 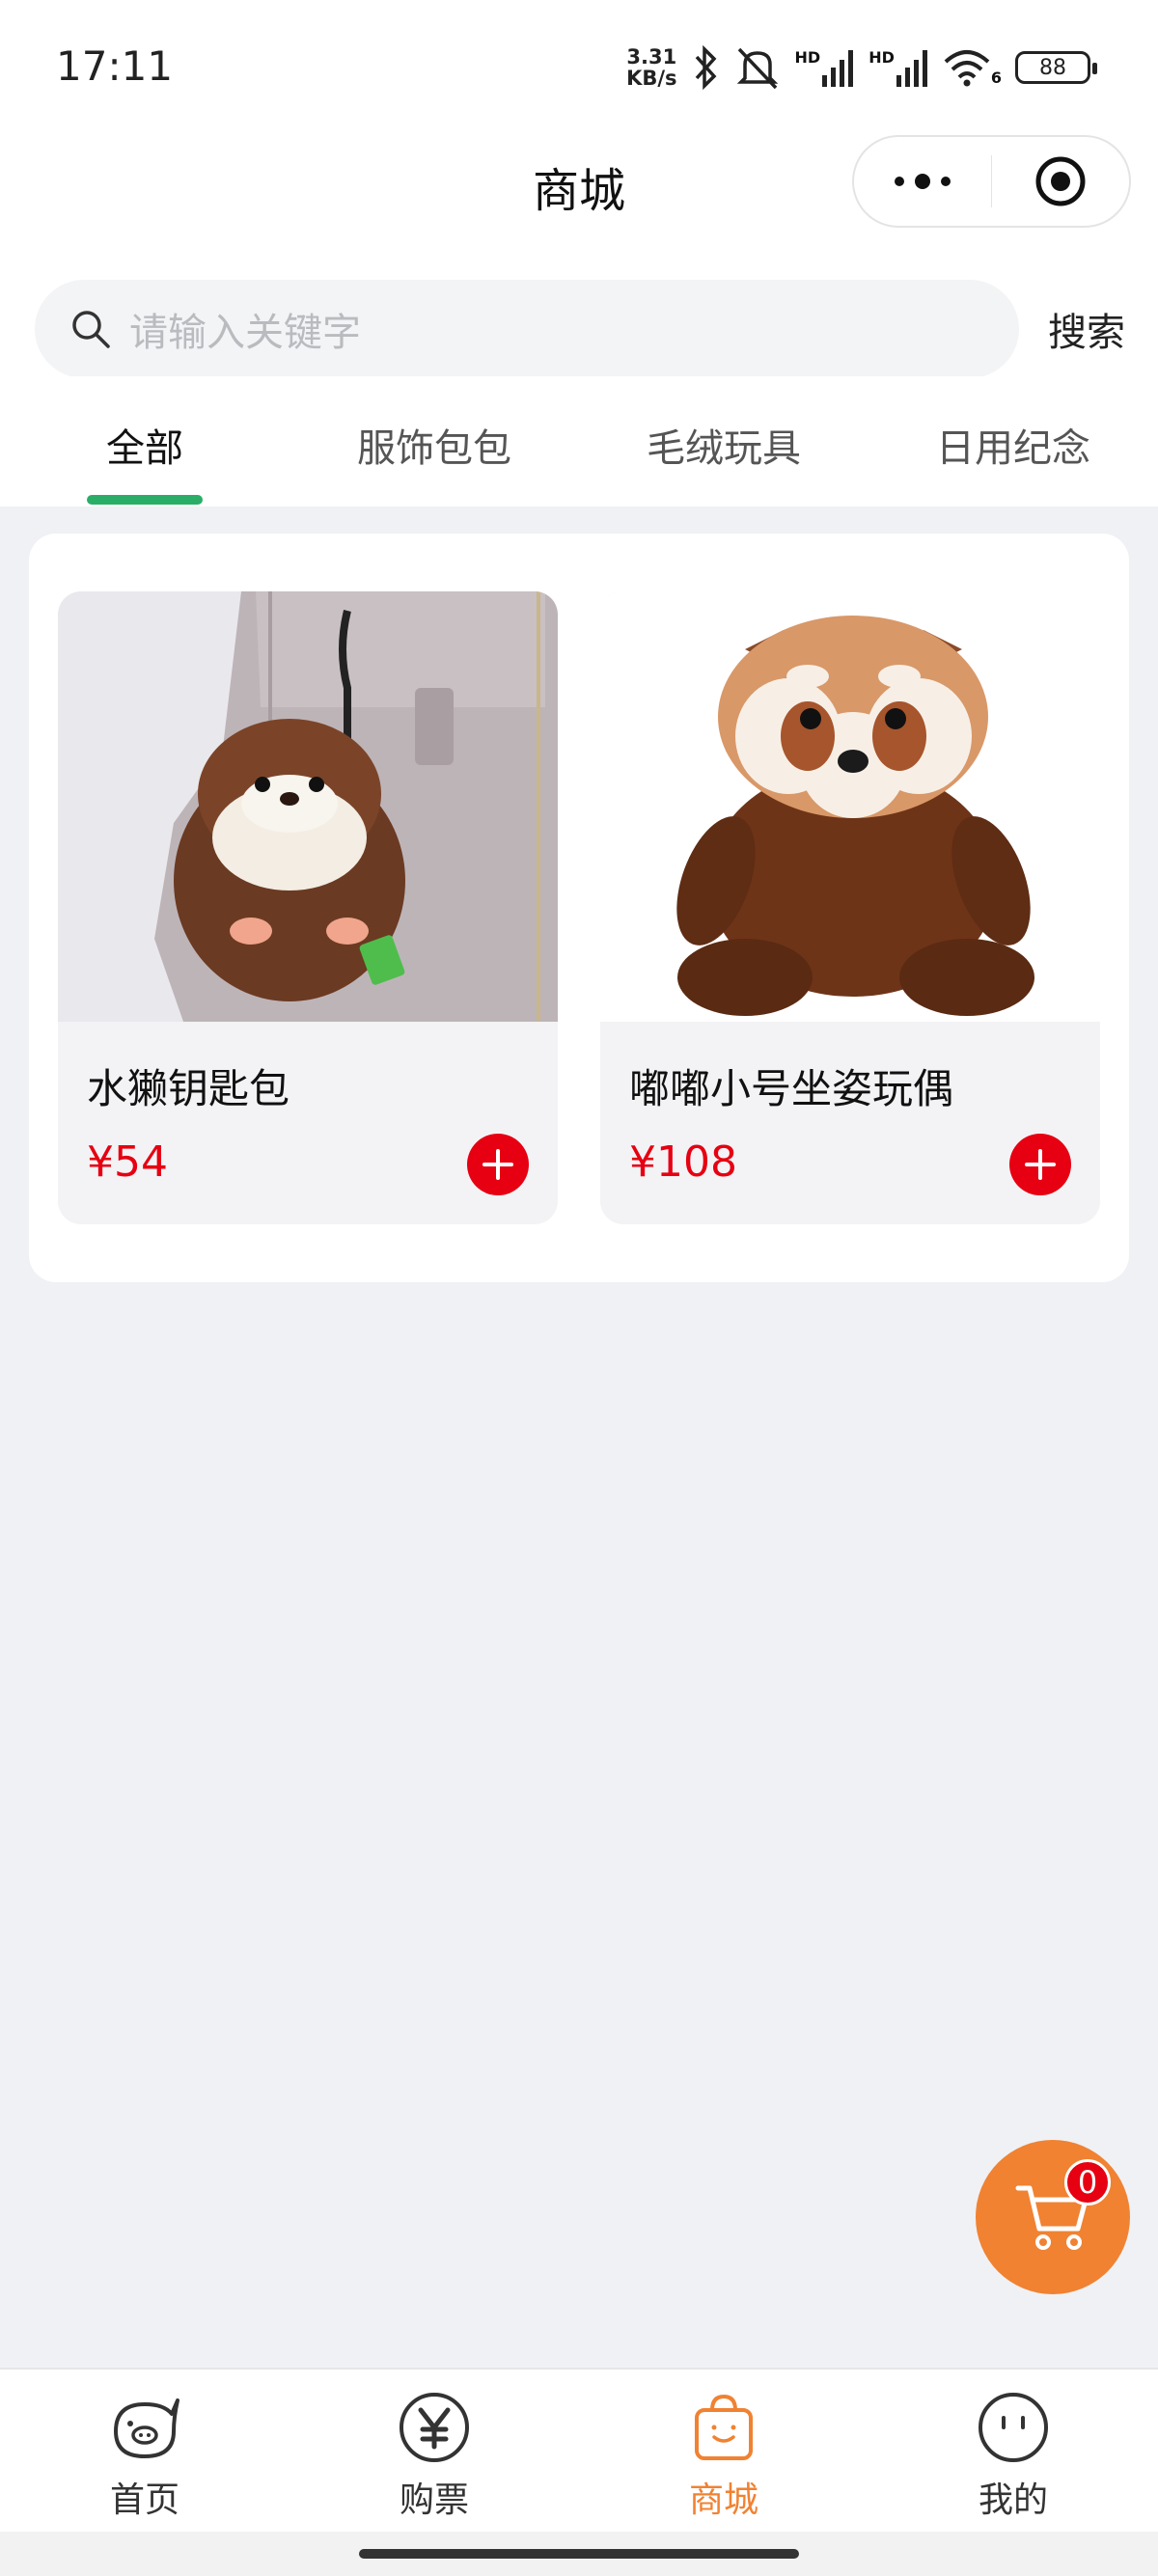 I want to click on more-button, so click(x=922, y=182).